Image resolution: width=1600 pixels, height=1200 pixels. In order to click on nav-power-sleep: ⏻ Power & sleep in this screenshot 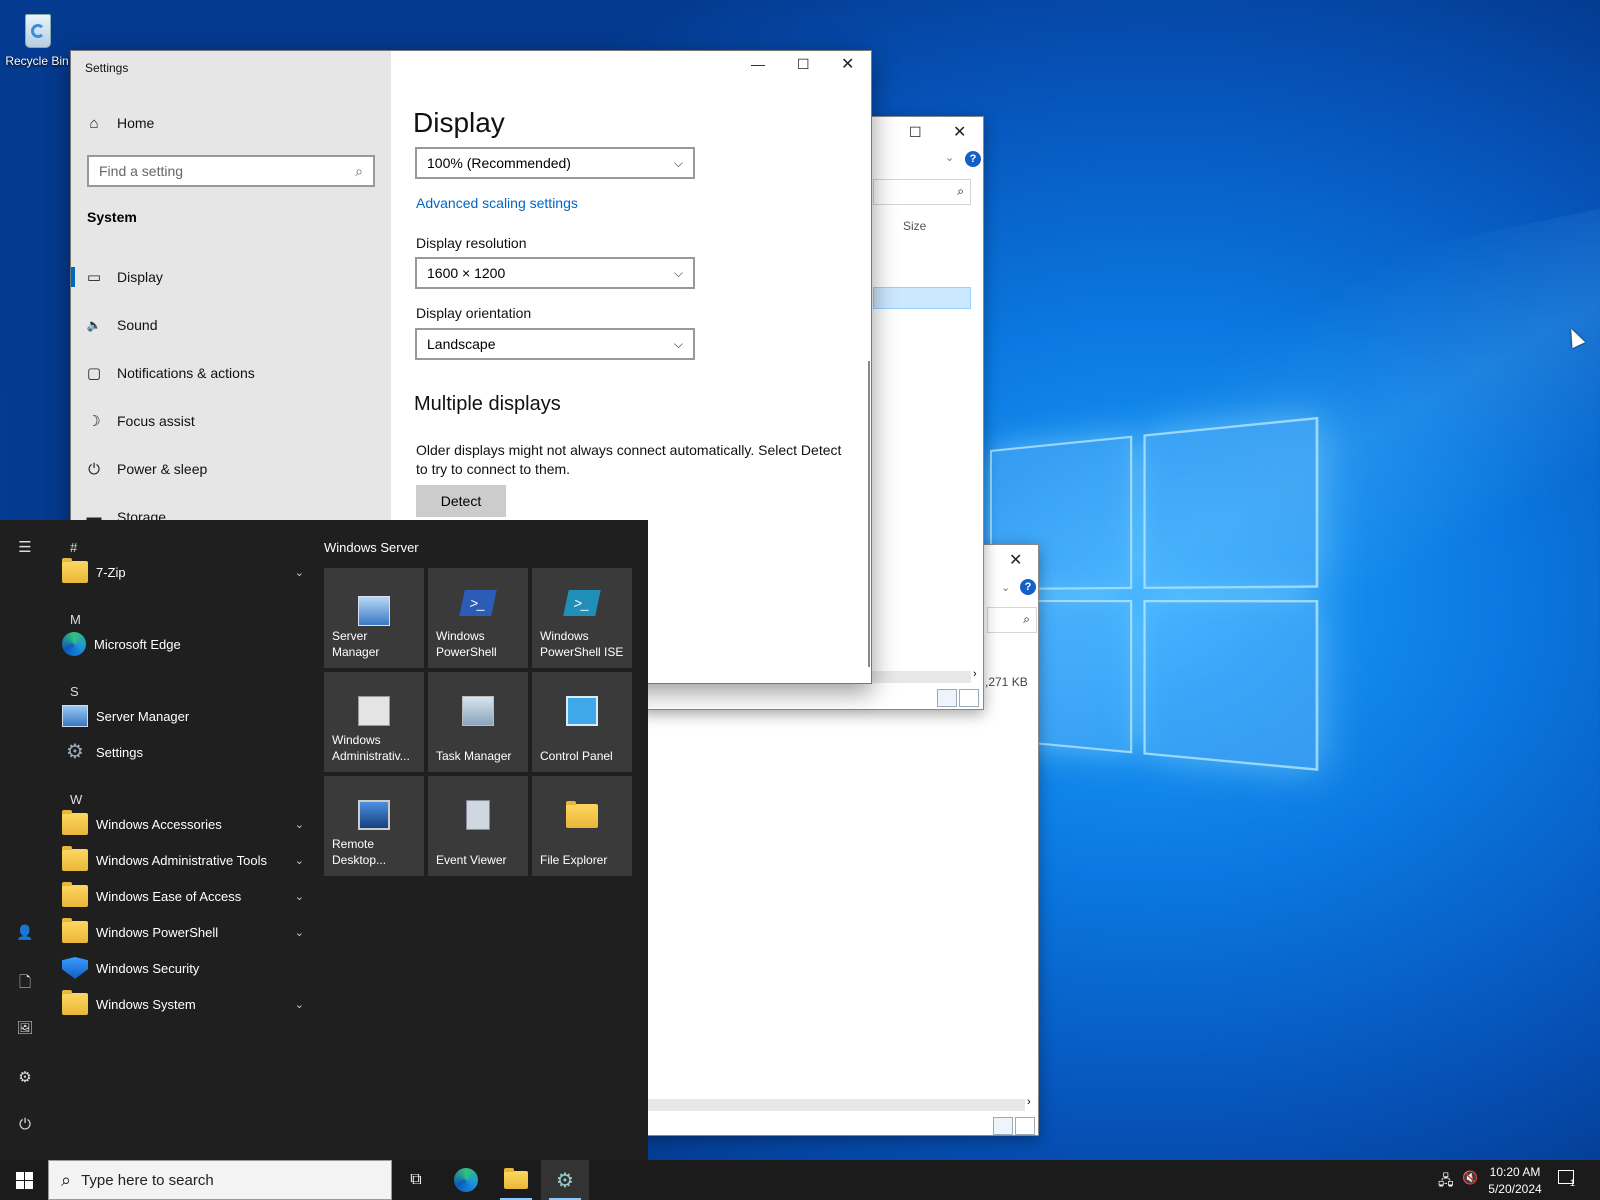, I will do `click(231, 469)`.